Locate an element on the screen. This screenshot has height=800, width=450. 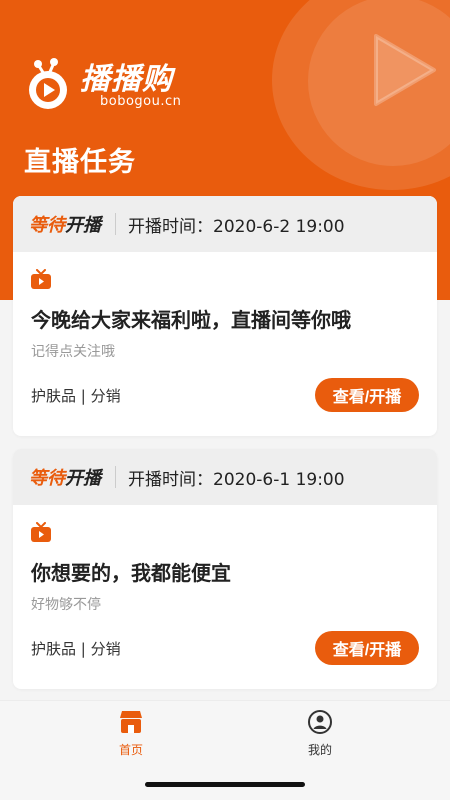
start-time: 开播时间：2020-6-1 19:00 is located at coordinates (236, 479).